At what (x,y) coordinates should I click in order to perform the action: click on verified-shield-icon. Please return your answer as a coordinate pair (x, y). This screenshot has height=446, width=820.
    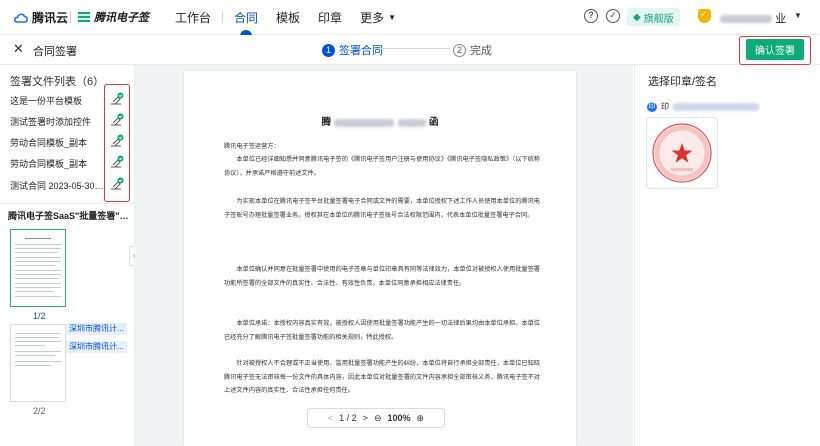
    Looking at the image, I should click on (704, 16).